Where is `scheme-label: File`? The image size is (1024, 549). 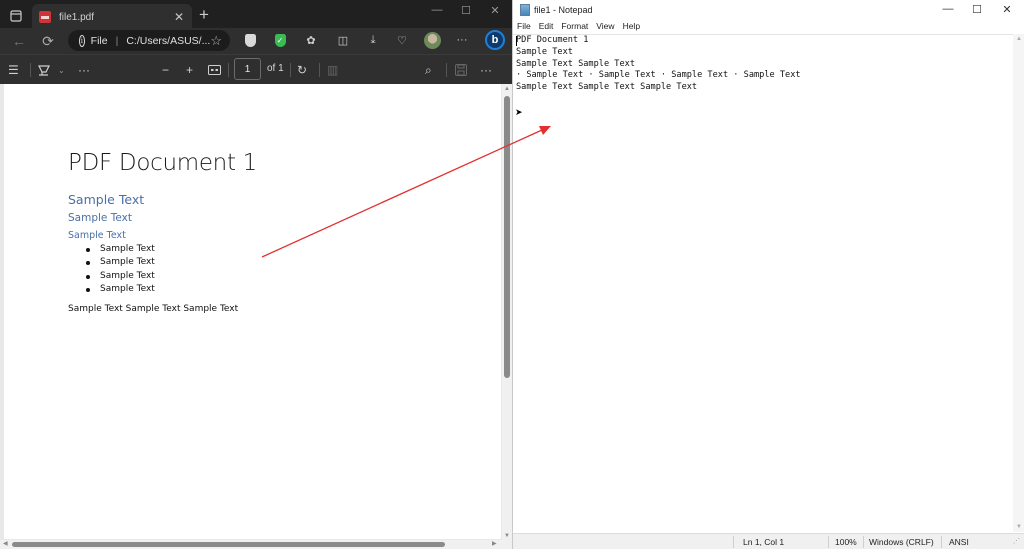
scheme-label: File is located at coordinates (99, 40).